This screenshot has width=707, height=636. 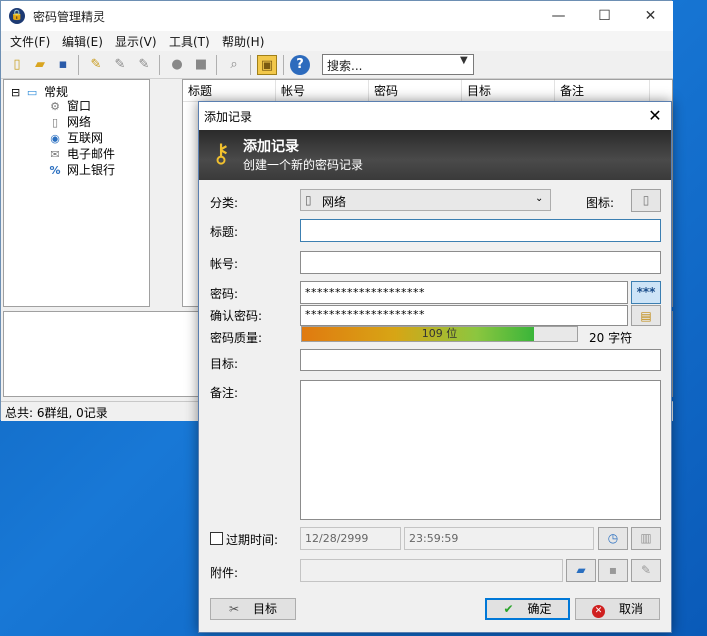 I want to click on confirm-password-value: ********************, so click(x=365, y=314).